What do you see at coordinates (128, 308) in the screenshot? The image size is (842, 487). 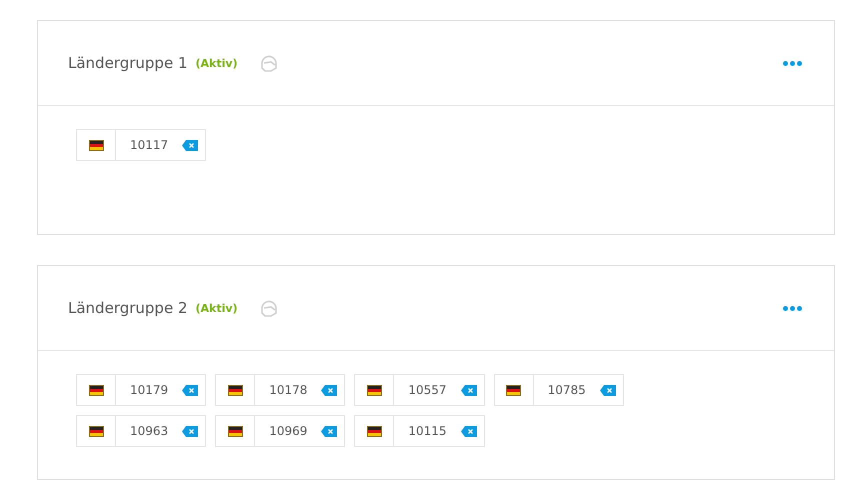 I see `group-title: Ländergruppe 2` at bounding box center [128, 308].